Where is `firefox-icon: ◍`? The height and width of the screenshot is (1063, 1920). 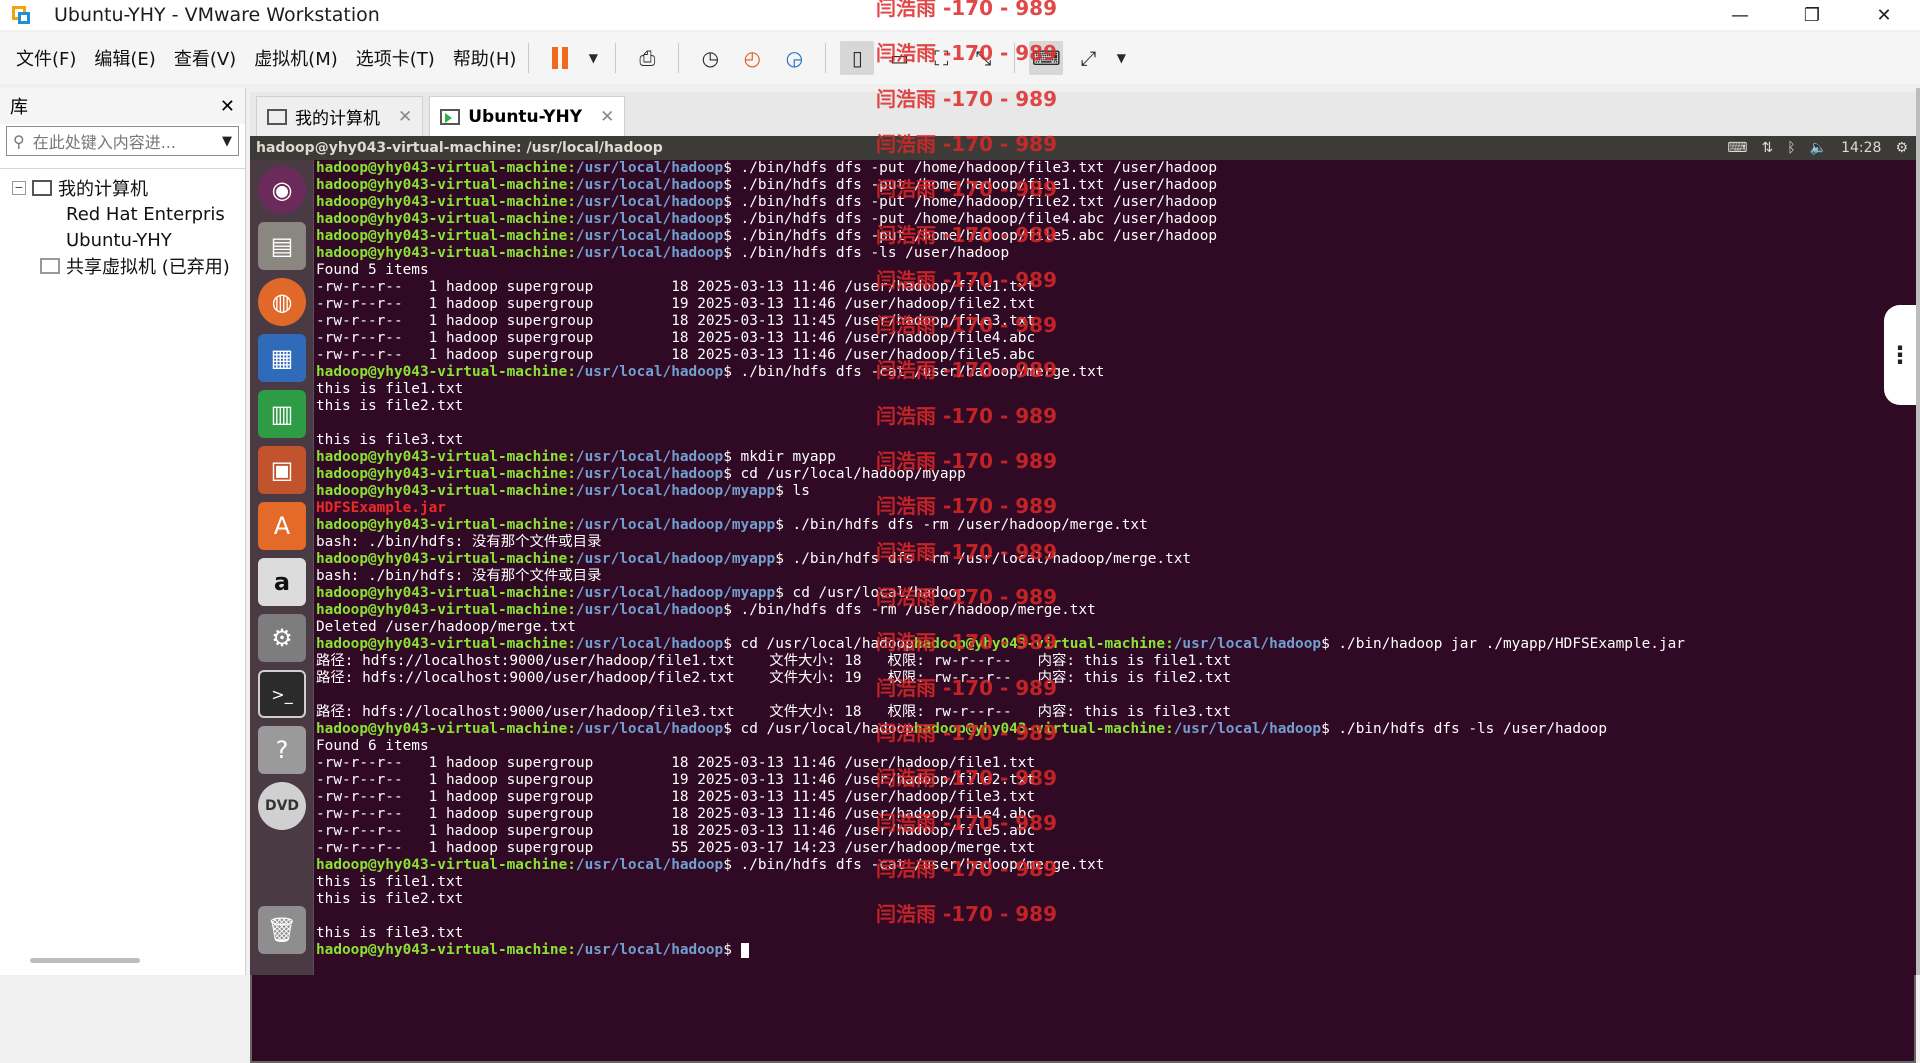 firefox-icon: ◍ is located at coordinates (282, 302).